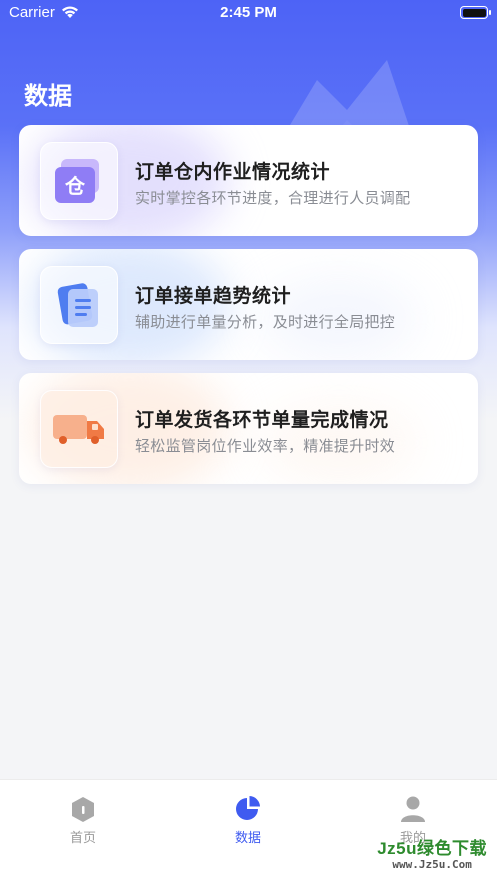 Image resolution: width=497 pixels, height=883 pixels. Describe the element at coordinates (265, 446) in the screenshot. I see `card-subtitle: 轻松监管岗位作业效率，精准提升时效` at that location.